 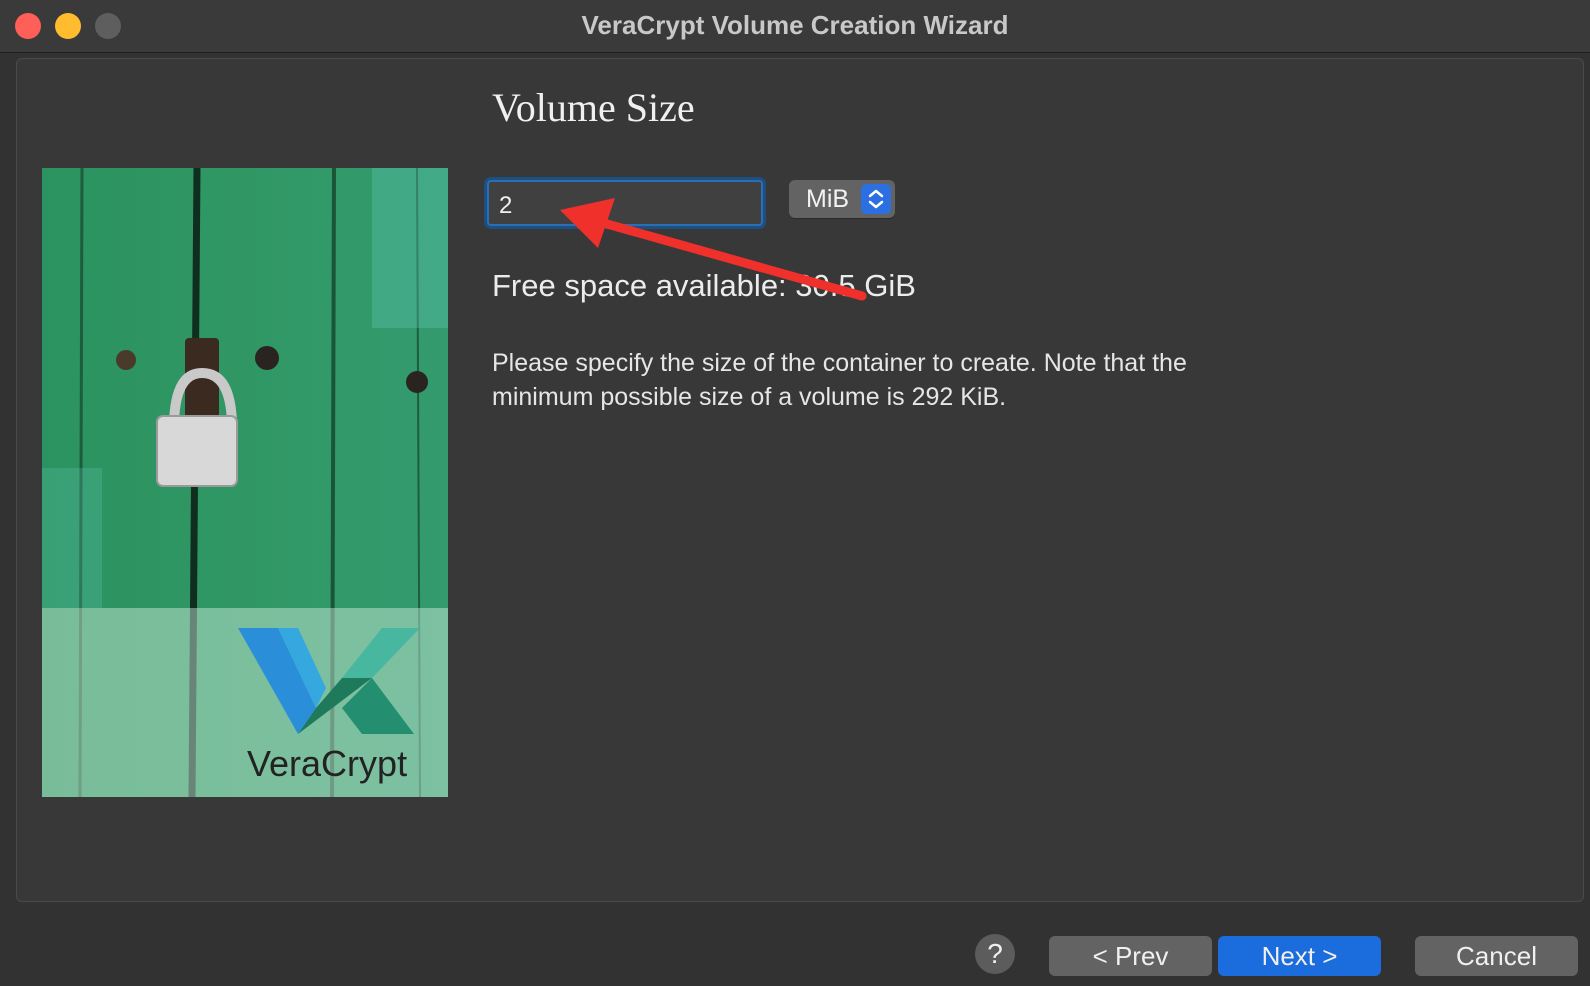 What do you see at coordinates (1130, 956) in the screenshot?
I see `prev-button: < Prev` at bounding box center [1130, 956].